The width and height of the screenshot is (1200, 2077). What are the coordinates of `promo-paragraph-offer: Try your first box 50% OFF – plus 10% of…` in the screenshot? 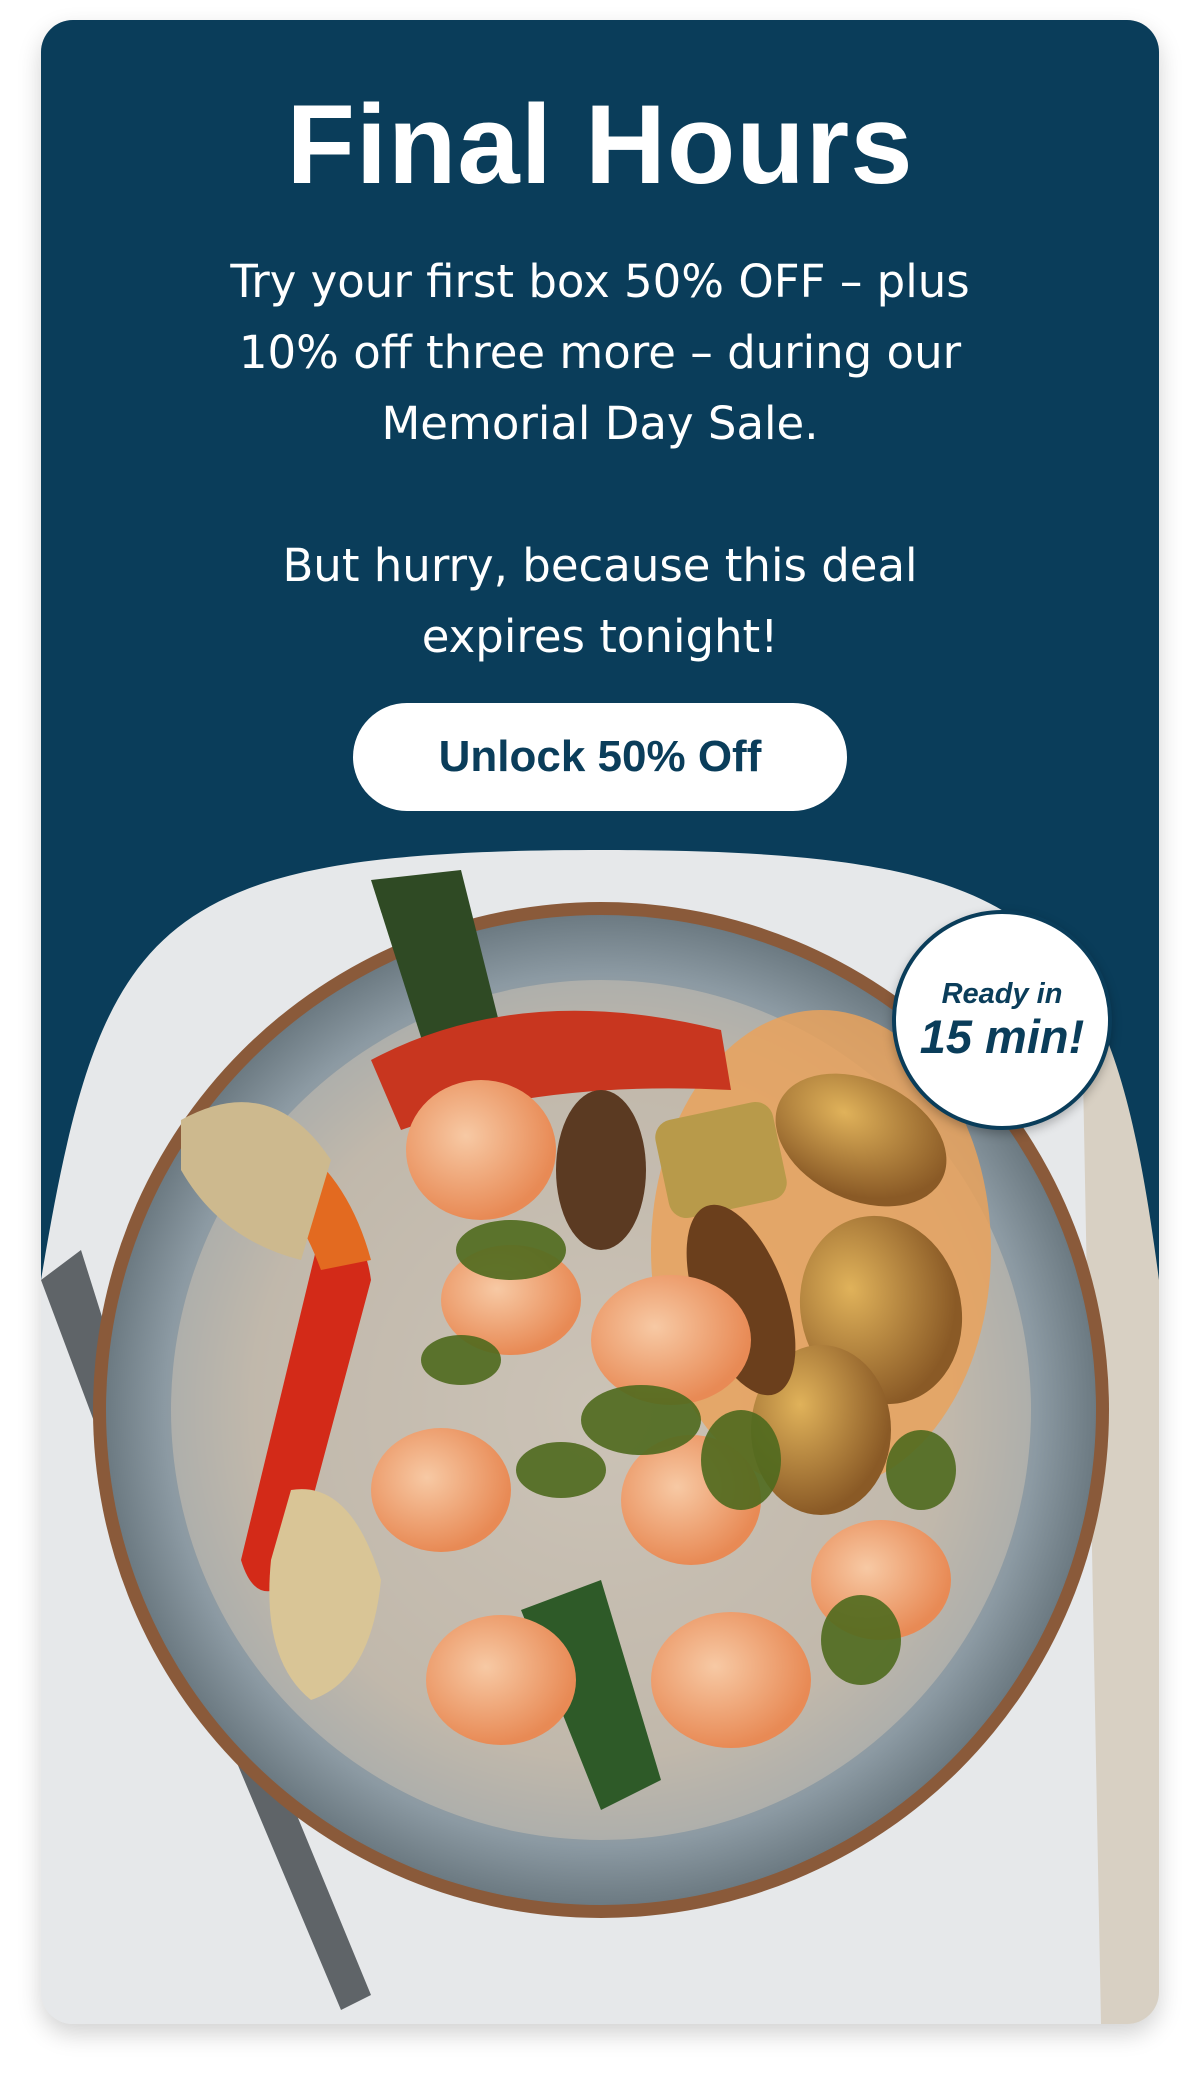 It's located at (600, 352).